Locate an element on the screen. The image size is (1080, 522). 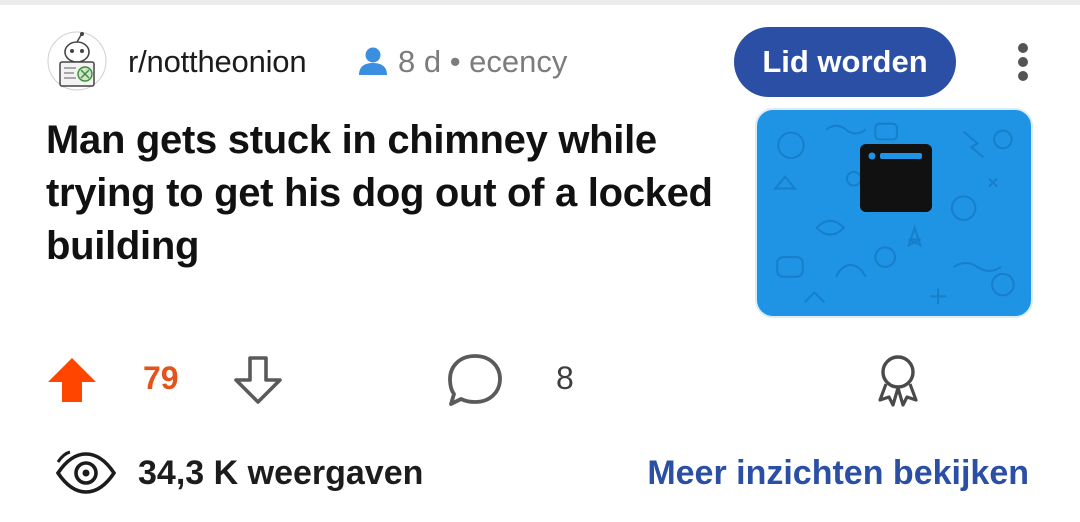
thumbnail-pattern is located at coordinates (894, 213).